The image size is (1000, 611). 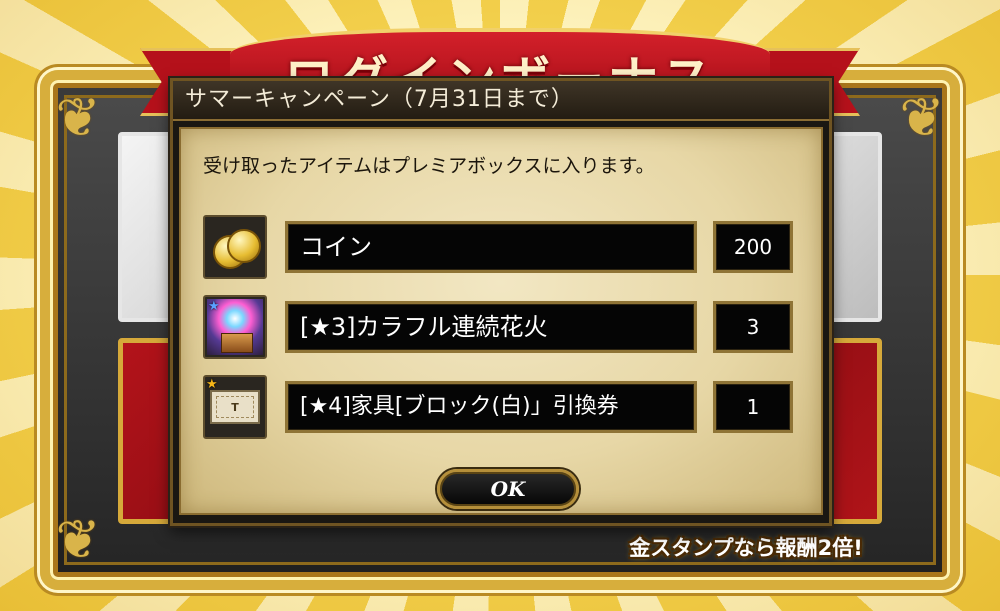 I want to click on dialog-title: サマーキャンペーン（7月31日まで）, so click(x=379, y=99).